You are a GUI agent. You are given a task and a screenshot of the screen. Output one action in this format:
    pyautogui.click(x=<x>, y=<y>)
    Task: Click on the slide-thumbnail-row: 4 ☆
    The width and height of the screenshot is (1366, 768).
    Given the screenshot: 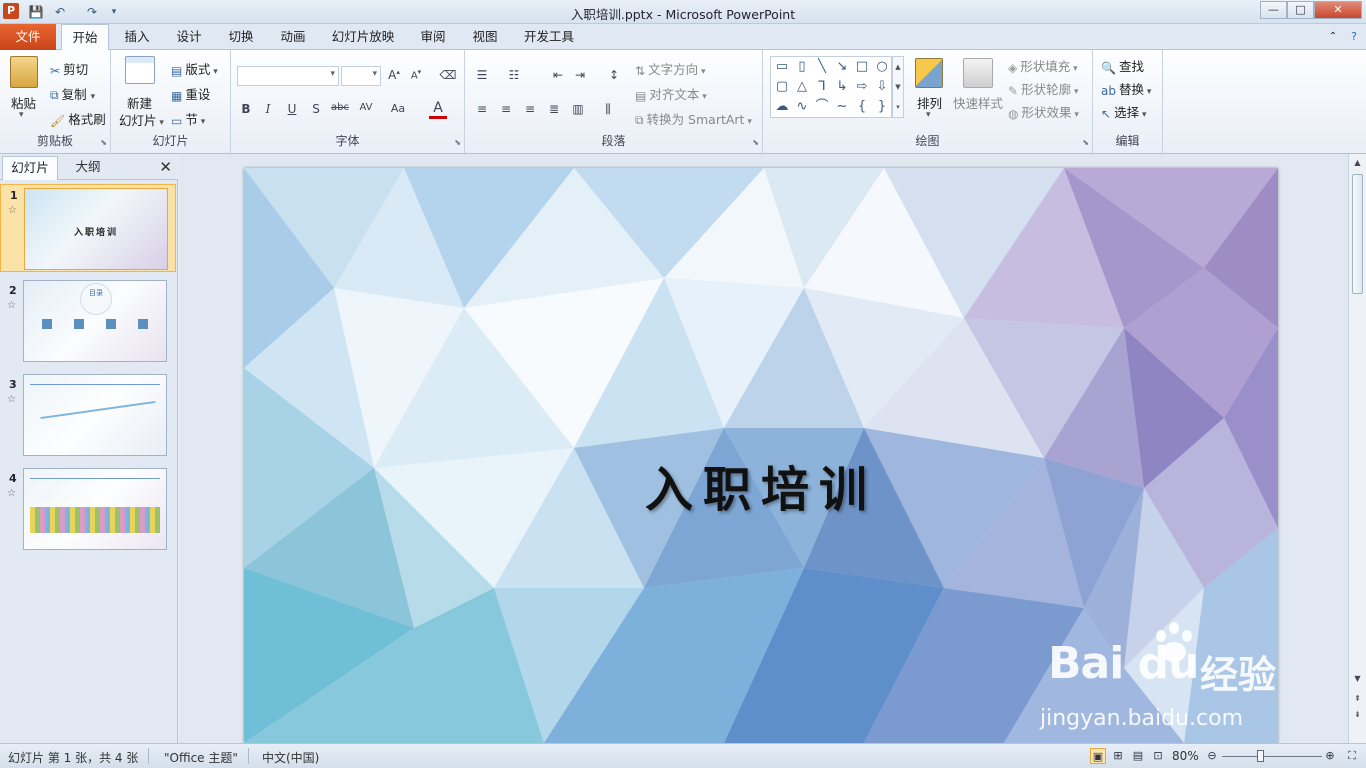 What is the action you would take?
    pyautogui.click(x=88, y=510)
    